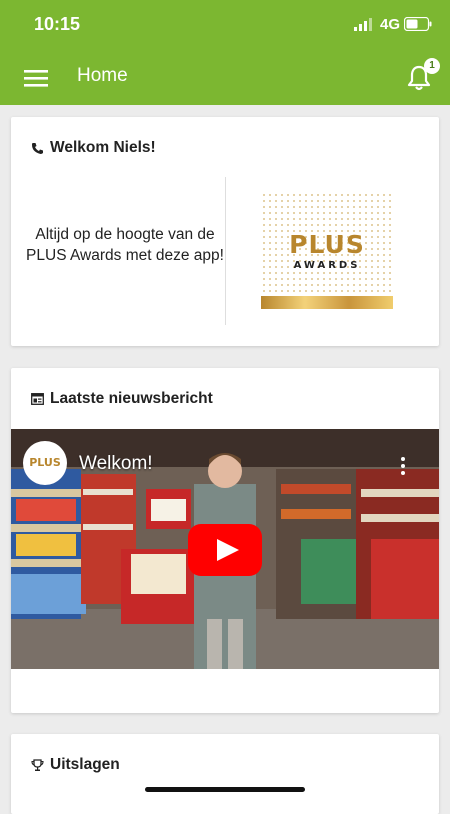 The image size is (450, 814). I want to click on welcome-heading-row: Welkom Niels!, so click(93, 148).